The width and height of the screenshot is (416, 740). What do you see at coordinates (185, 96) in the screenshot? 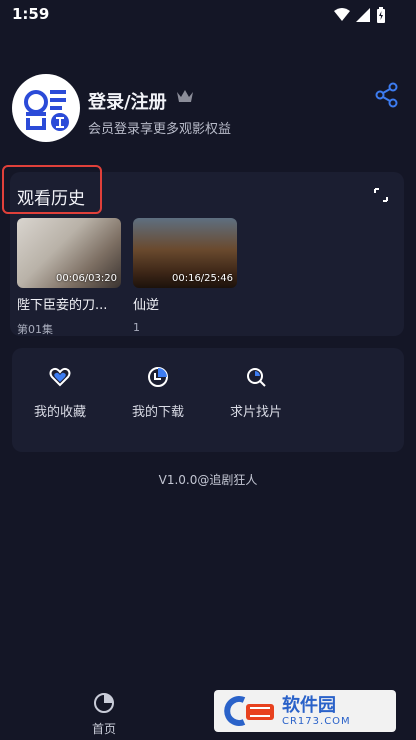
I see `crown-icon` at bounding box center [185, 96].